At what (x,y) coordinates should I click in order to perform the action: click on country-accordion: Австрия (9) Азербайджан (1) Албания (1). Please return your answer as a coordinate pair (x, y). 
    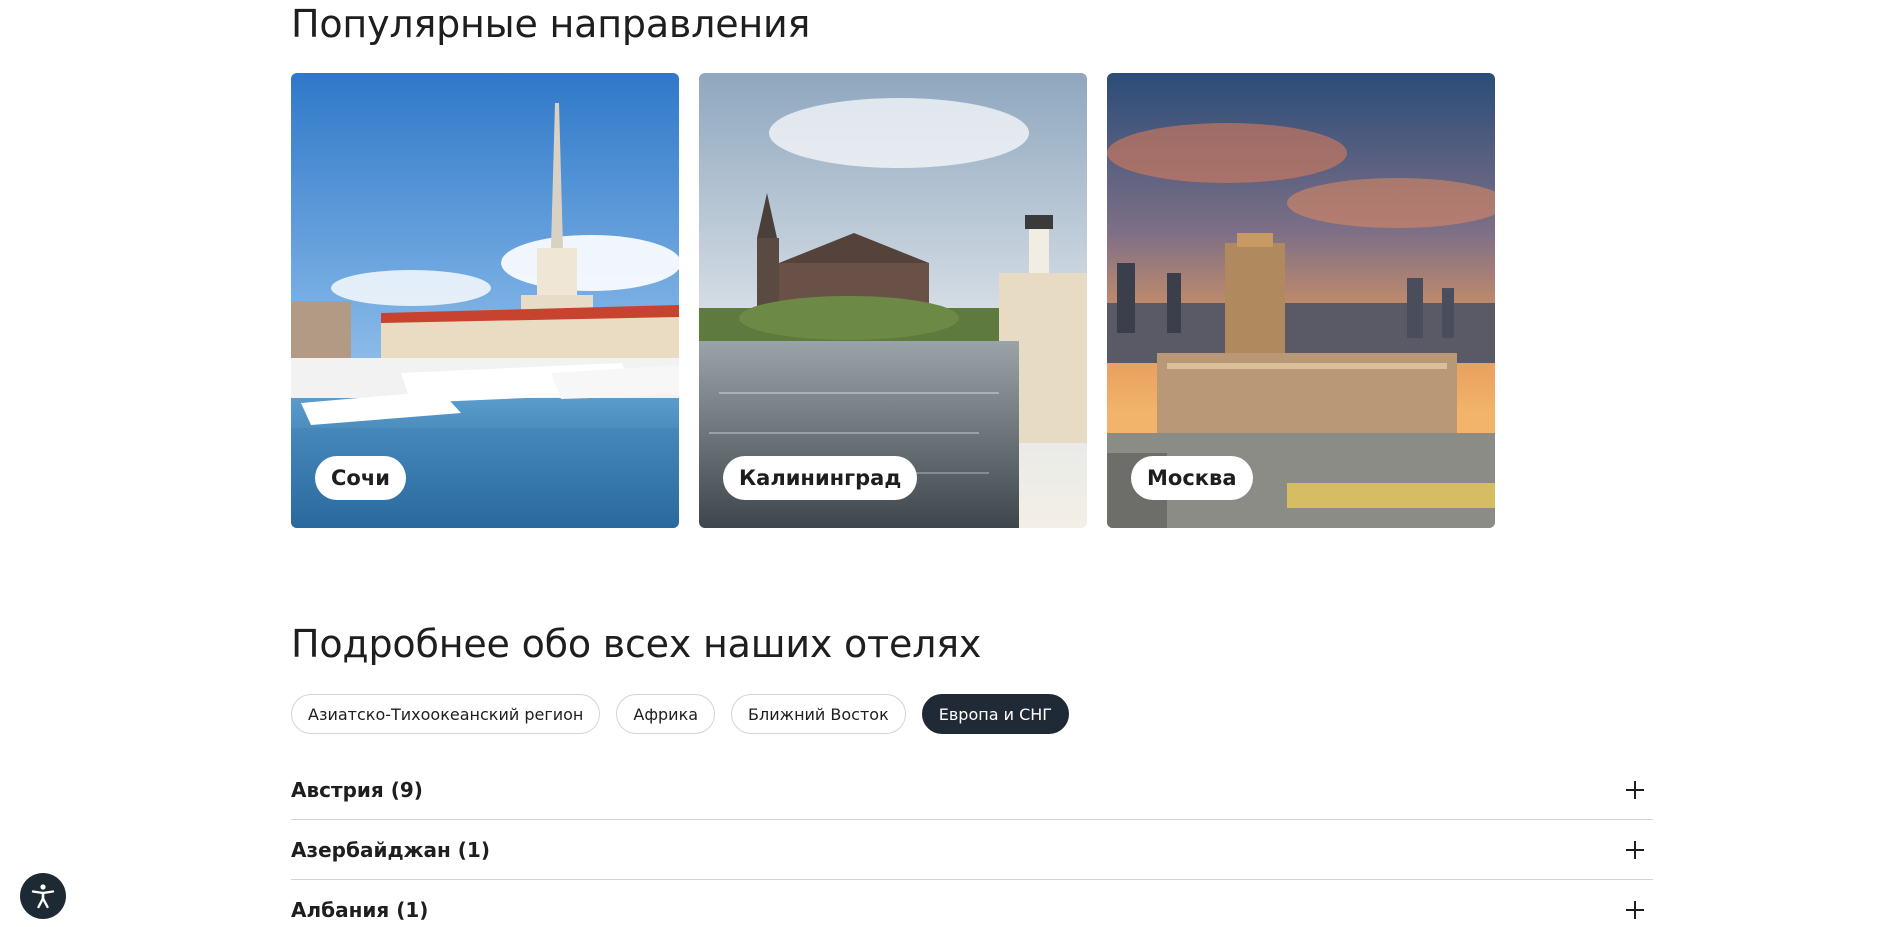
    Looking at the image, I should click on (972, 843).